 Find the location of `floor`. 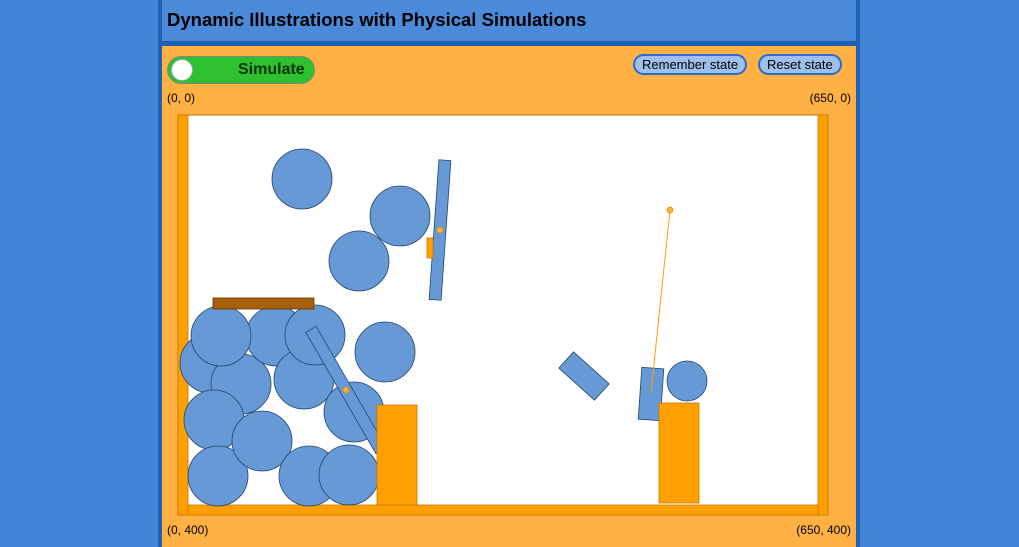

floor is located at coordinates (503, 510).